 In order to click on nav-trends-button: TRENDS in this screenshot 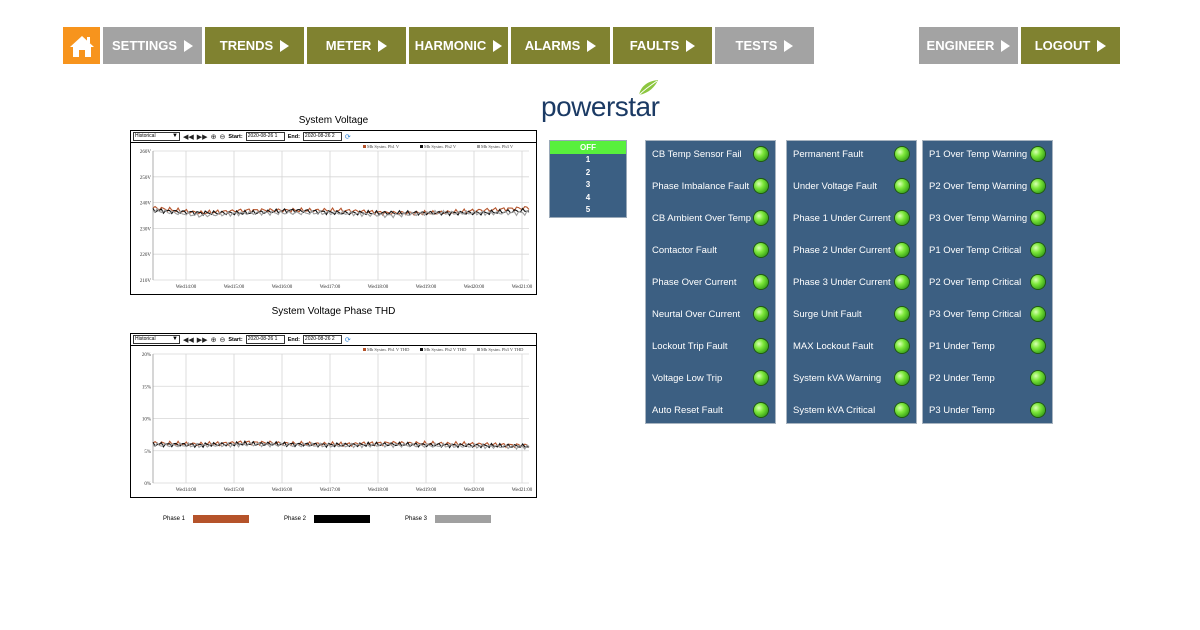, I will do `click(254, 45)`.